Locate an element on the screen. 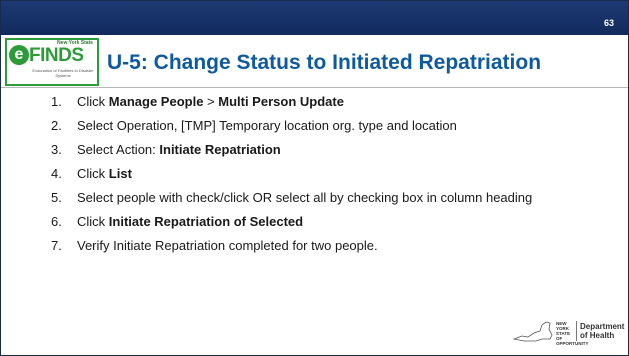  step-text: > is located at coordinates (211, 101).